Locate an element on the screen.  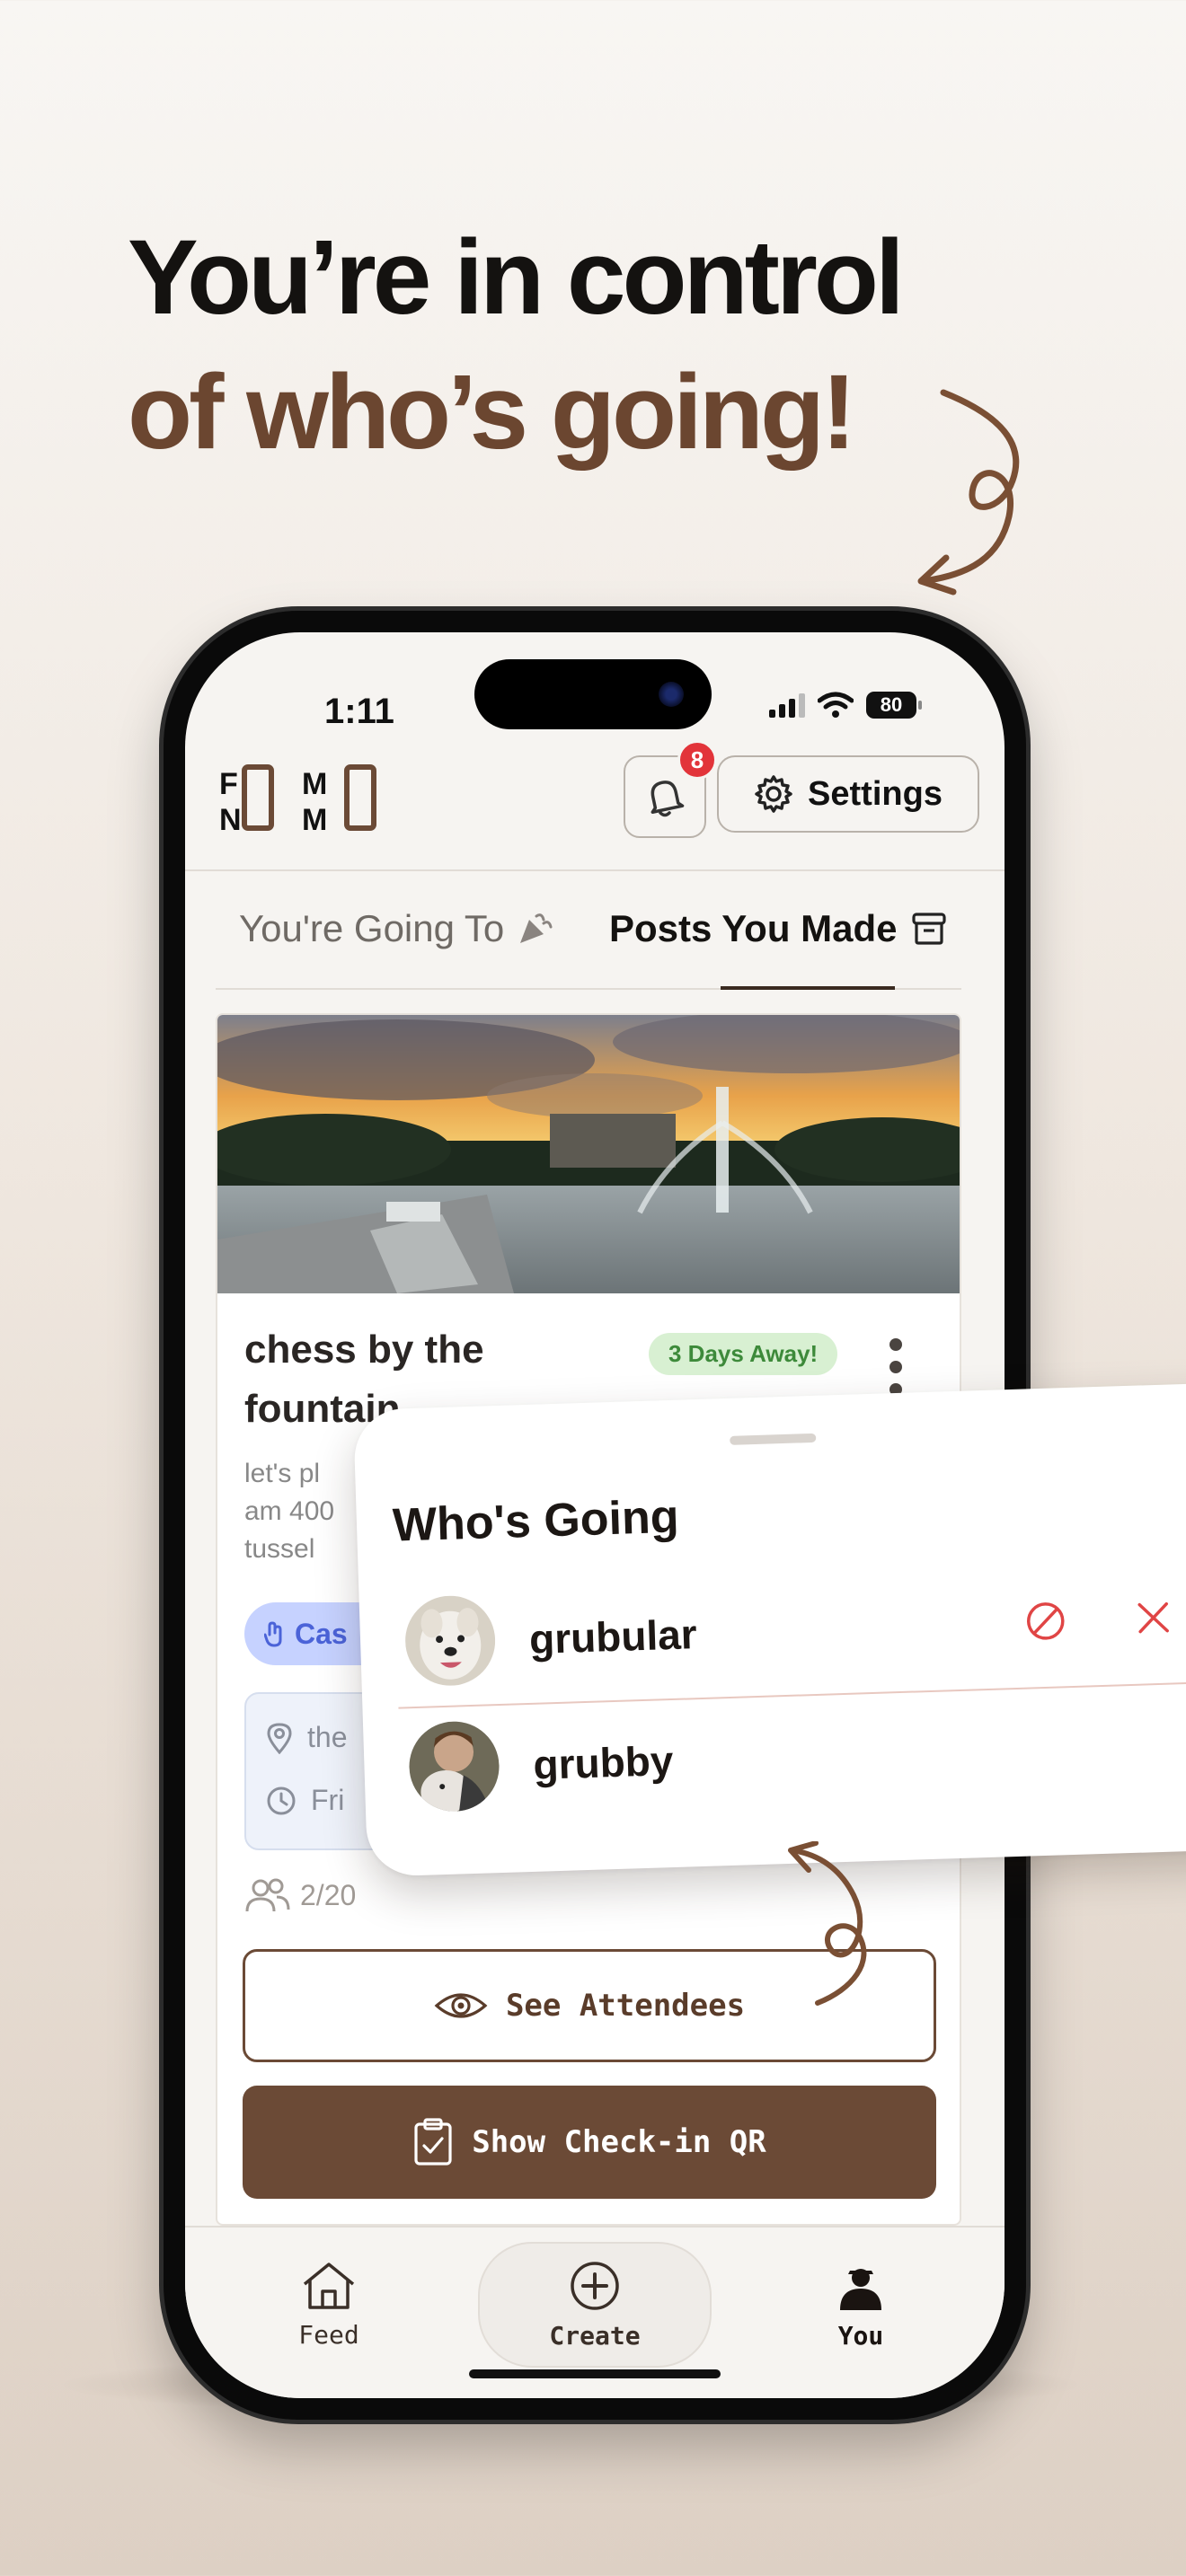
show-check-in-qr-button: Show Check-in QR is located at coordinates (589, 2142).